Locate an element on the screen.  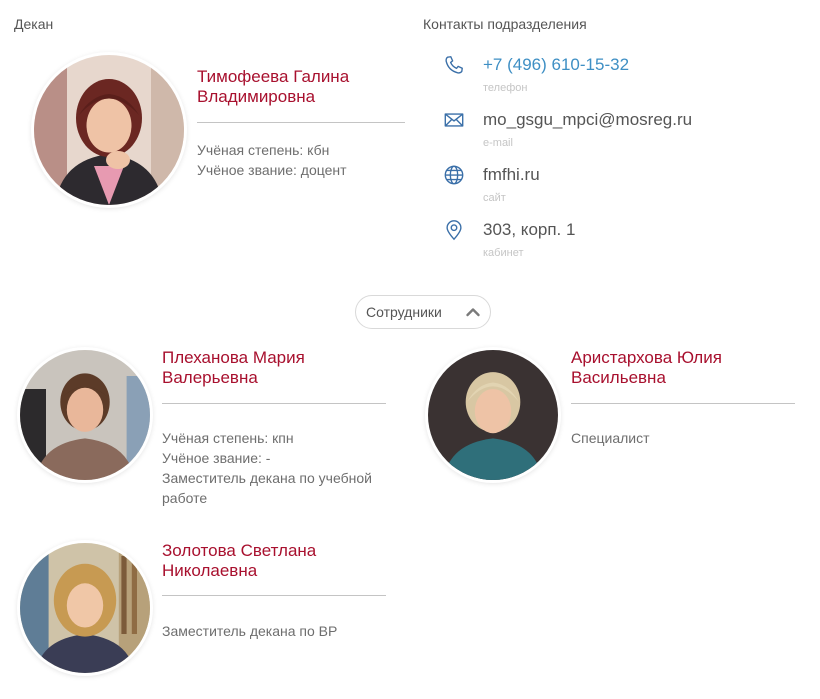
phone-icon is located at coordinates (454, 65).